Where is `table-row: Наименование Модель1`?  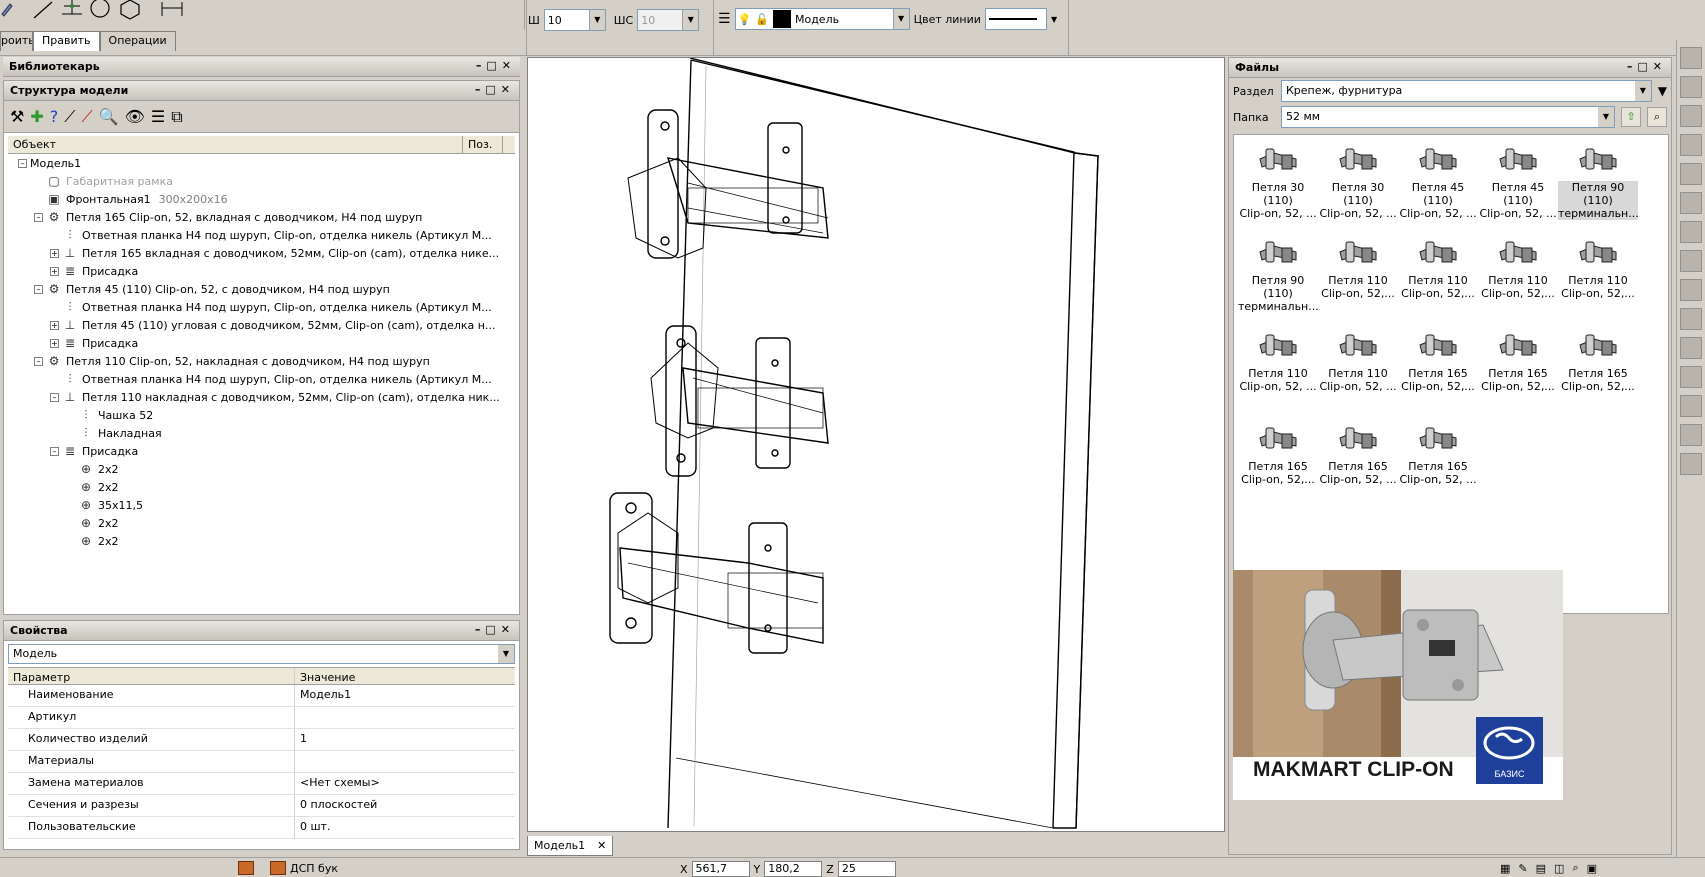 table-row: Наименование Модель1 is located at coordinates (261, 696).